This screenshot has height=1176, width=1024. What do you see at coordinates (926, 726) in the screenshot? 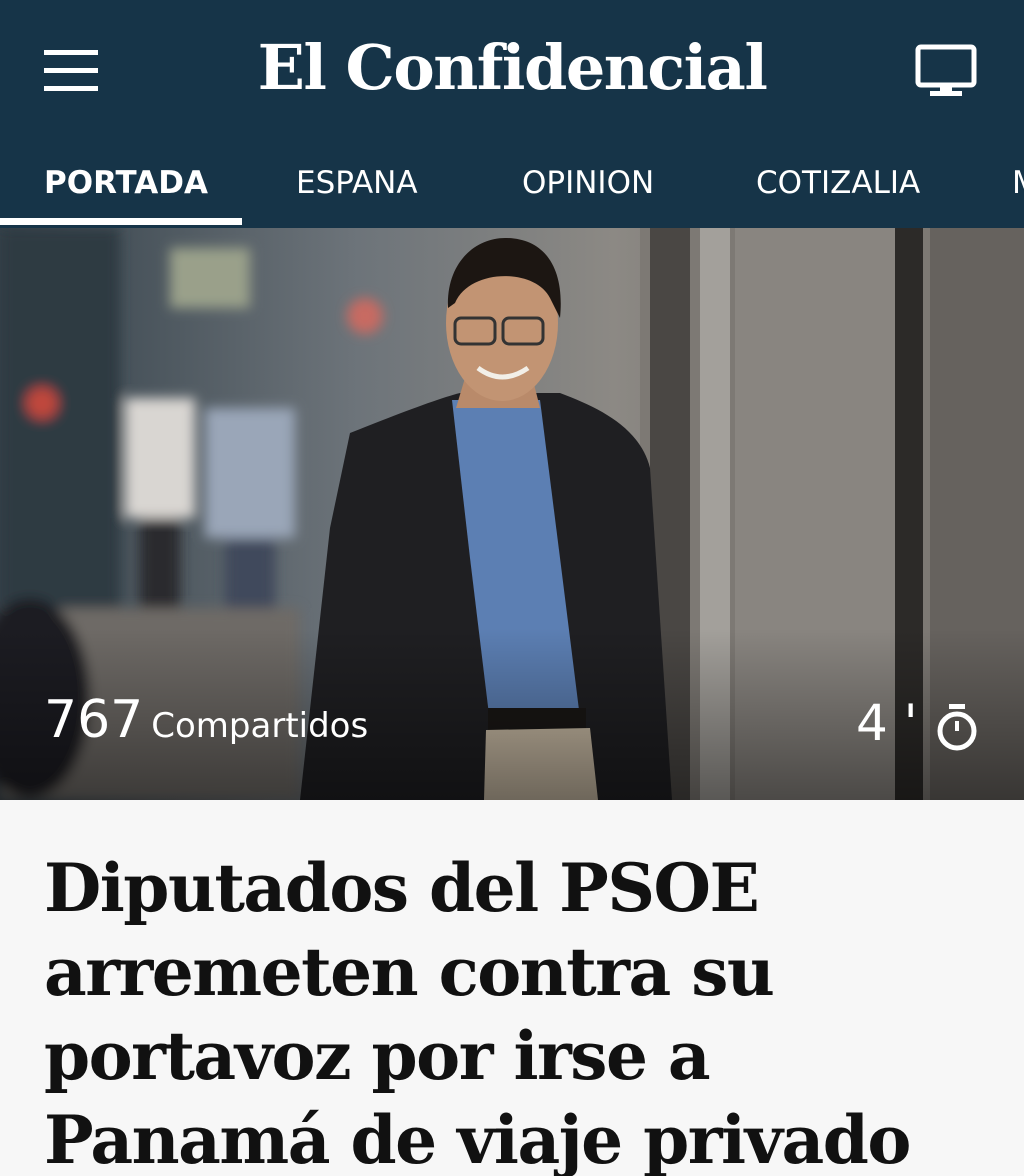
I see `read-time: 4 '` at bounding box center [926, 726].